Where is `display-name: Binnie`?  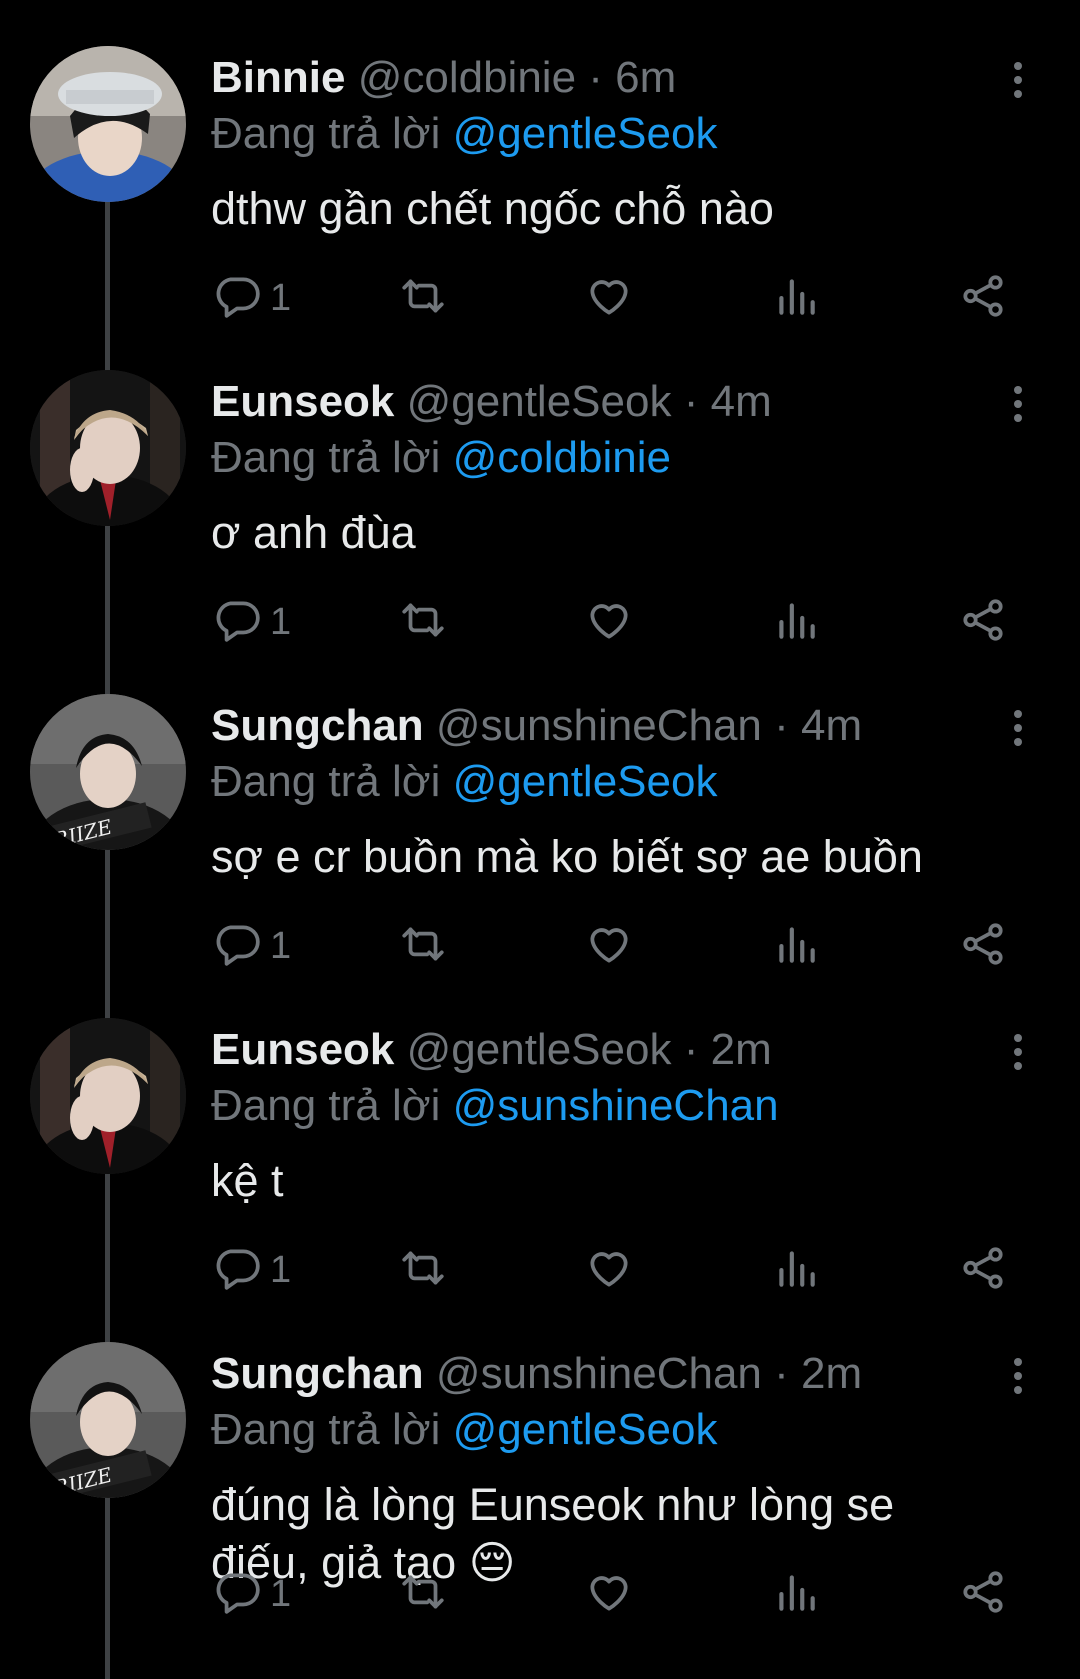 display-name: Binnie is located at coordinates (278, 77).